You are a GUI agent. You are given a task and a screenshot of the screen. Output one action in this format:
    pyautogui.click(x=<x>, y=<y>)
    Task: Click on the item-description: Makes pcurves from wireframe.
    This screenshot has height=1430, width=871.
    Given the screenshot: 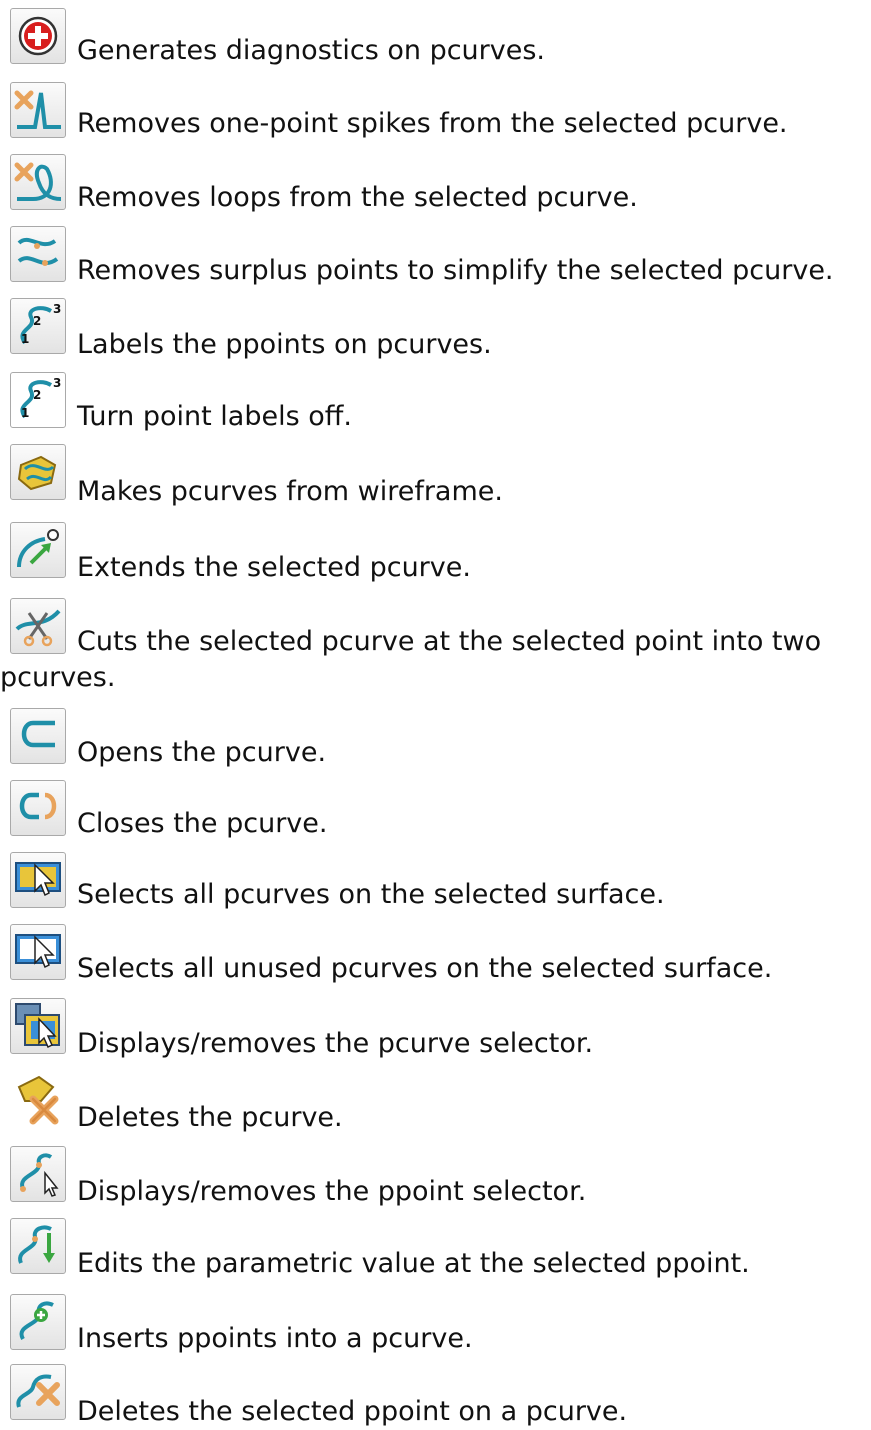 What is the action you would take?
    pyautogui.click(x=290, y=491)
    